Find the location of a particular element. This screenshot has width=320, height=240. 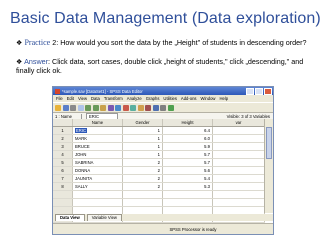

row-number: 8 is located at coordinates (63, 186).